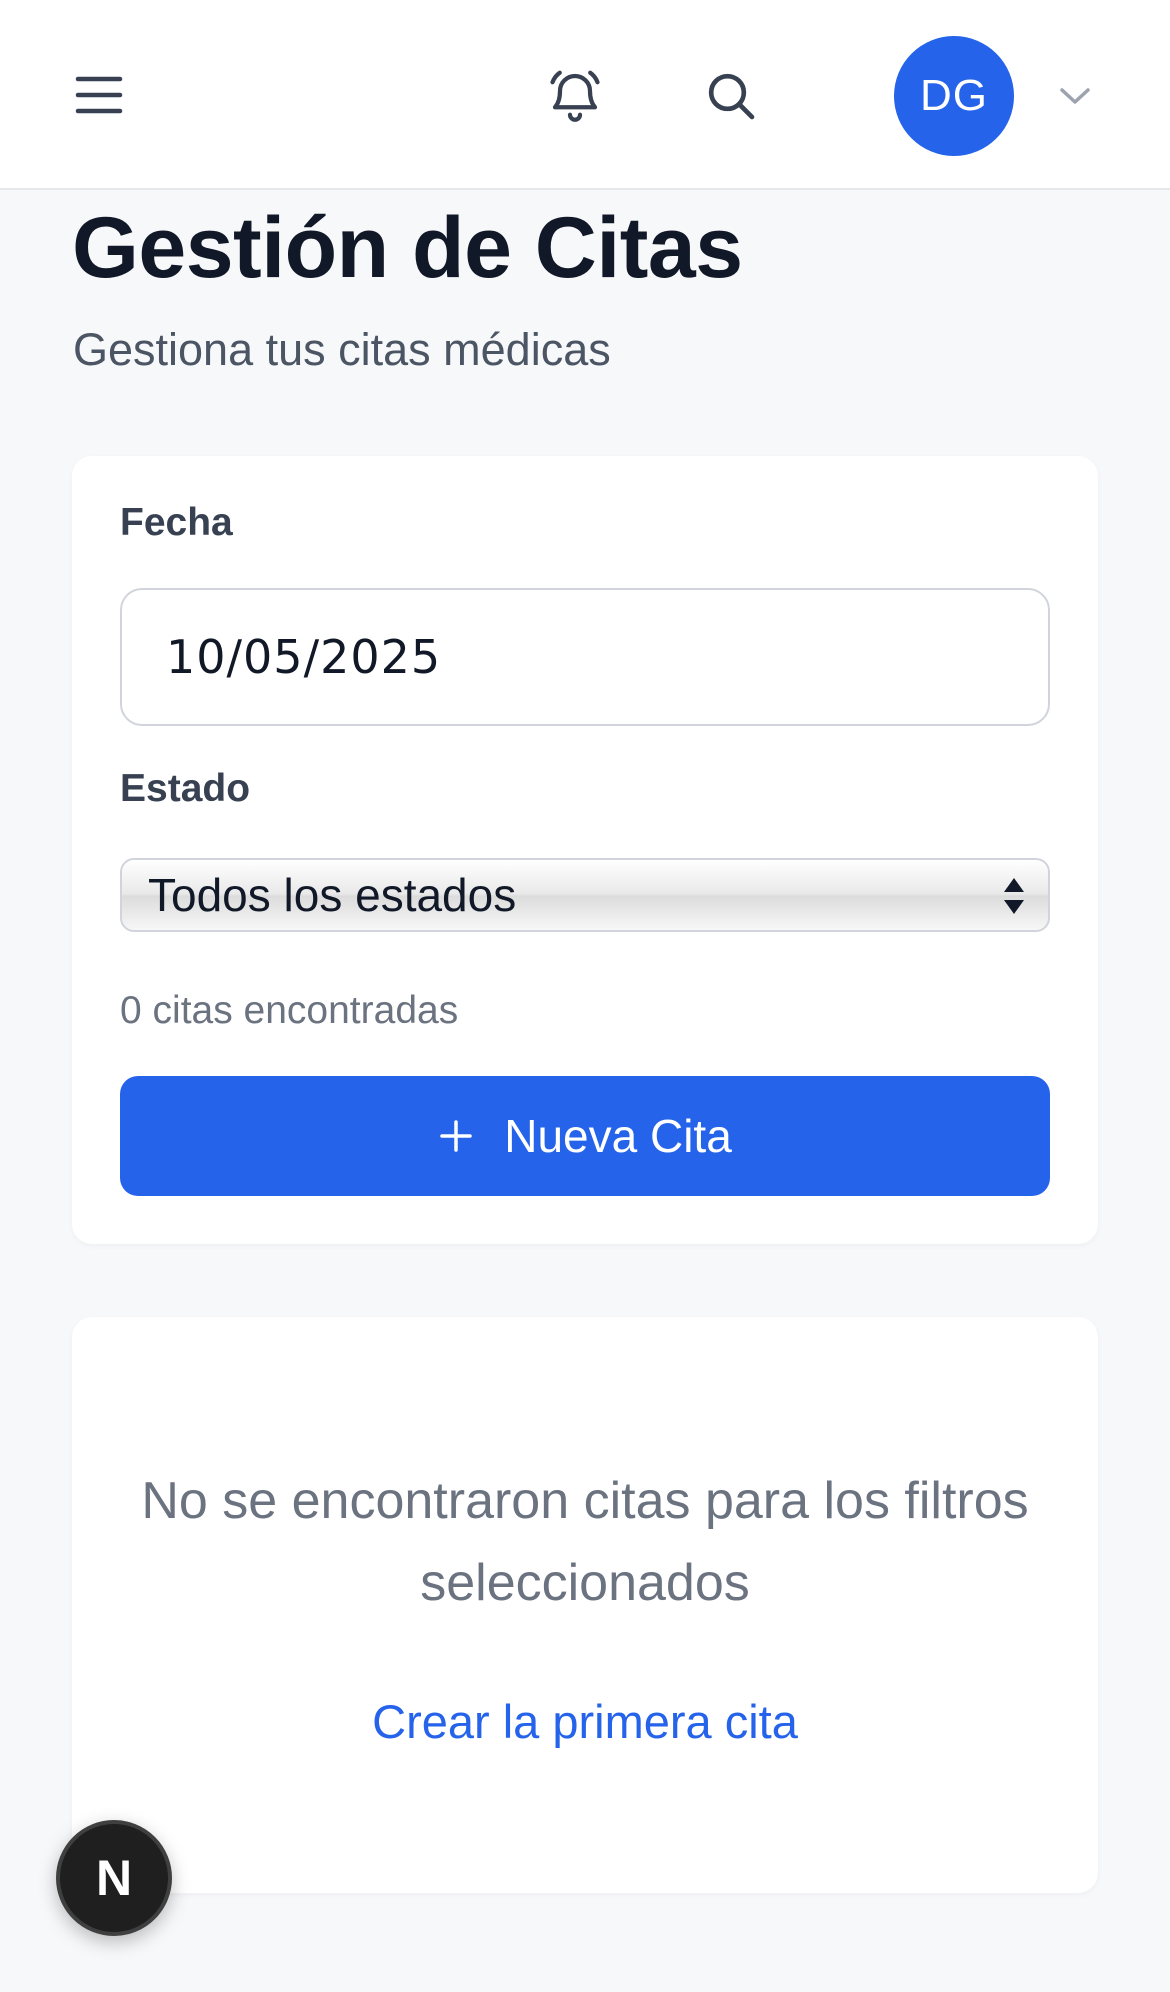 This screenshot has width=1170, height=1992. Describe the element at coordinates (332, 895) in the screenshot. I see `status-selected-value: Todos los estados` at that location.